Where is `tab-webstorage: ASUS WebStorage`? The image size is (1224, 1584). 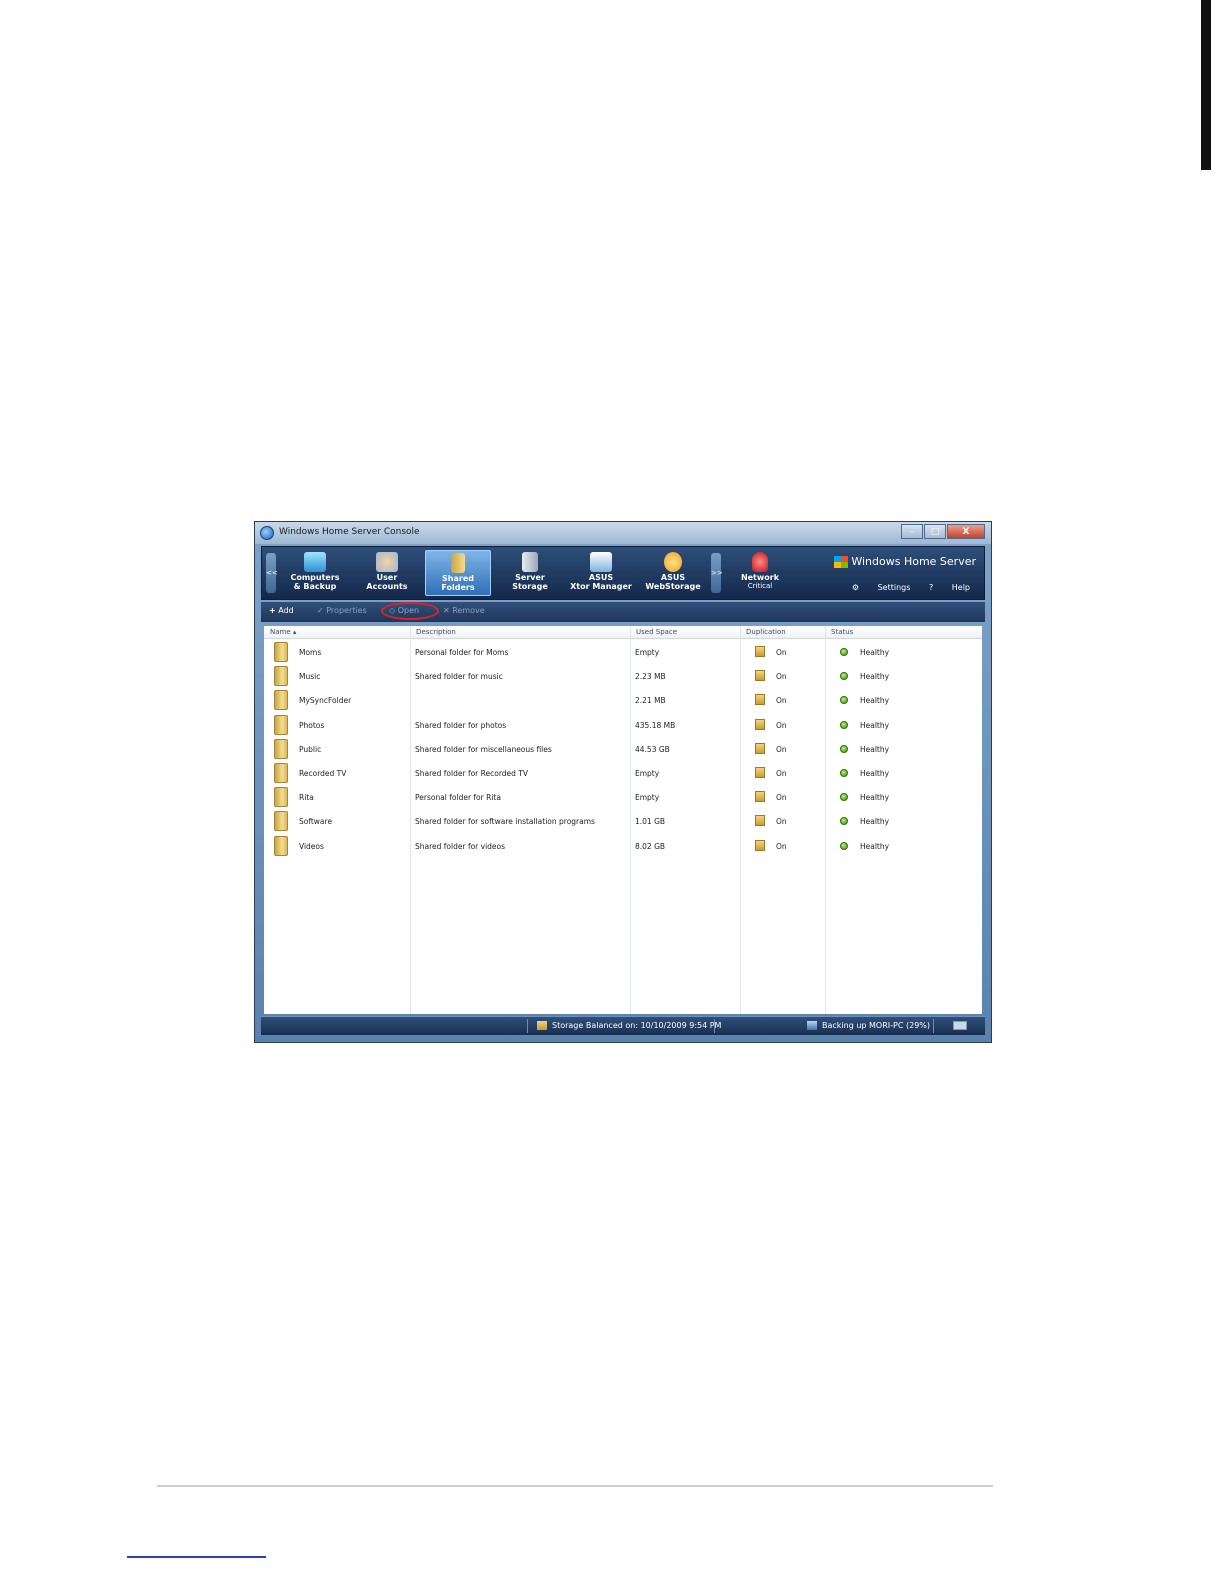
tab-webstorage: ASUS WebStorage is located at coordinates (673, 573).